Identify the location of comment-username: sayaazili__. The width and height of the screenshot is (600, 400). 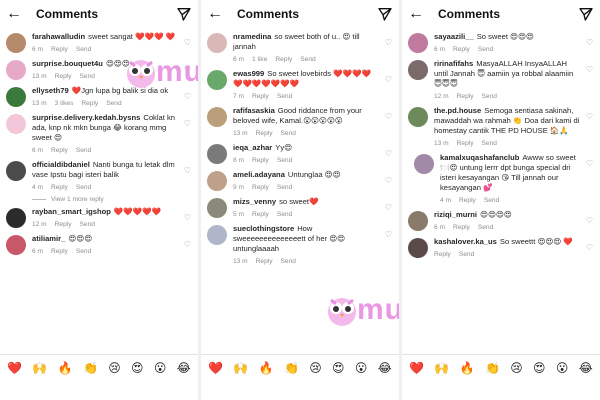
(454, 36).